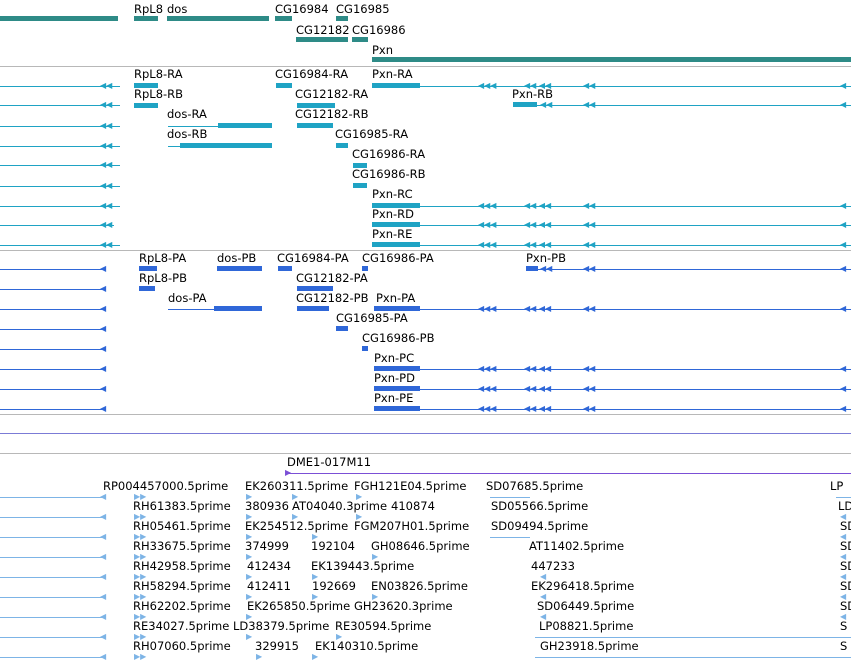 Image resolution: width=851 pixels, height=662 pixels. I want to click on est-label: RH61383.5prime, so click(182, 506).